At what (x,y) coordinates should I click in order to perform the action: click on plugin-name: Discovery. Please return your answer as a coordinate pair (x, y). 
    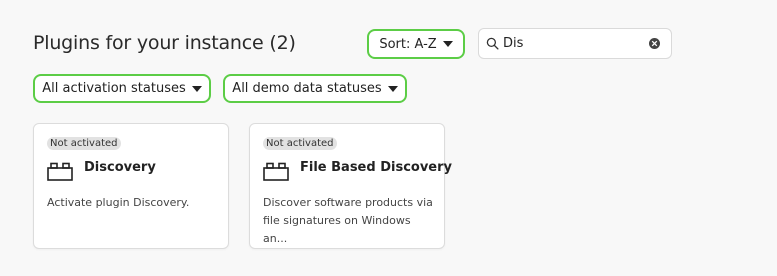
    Looking at the image, I should click on (120, 167).